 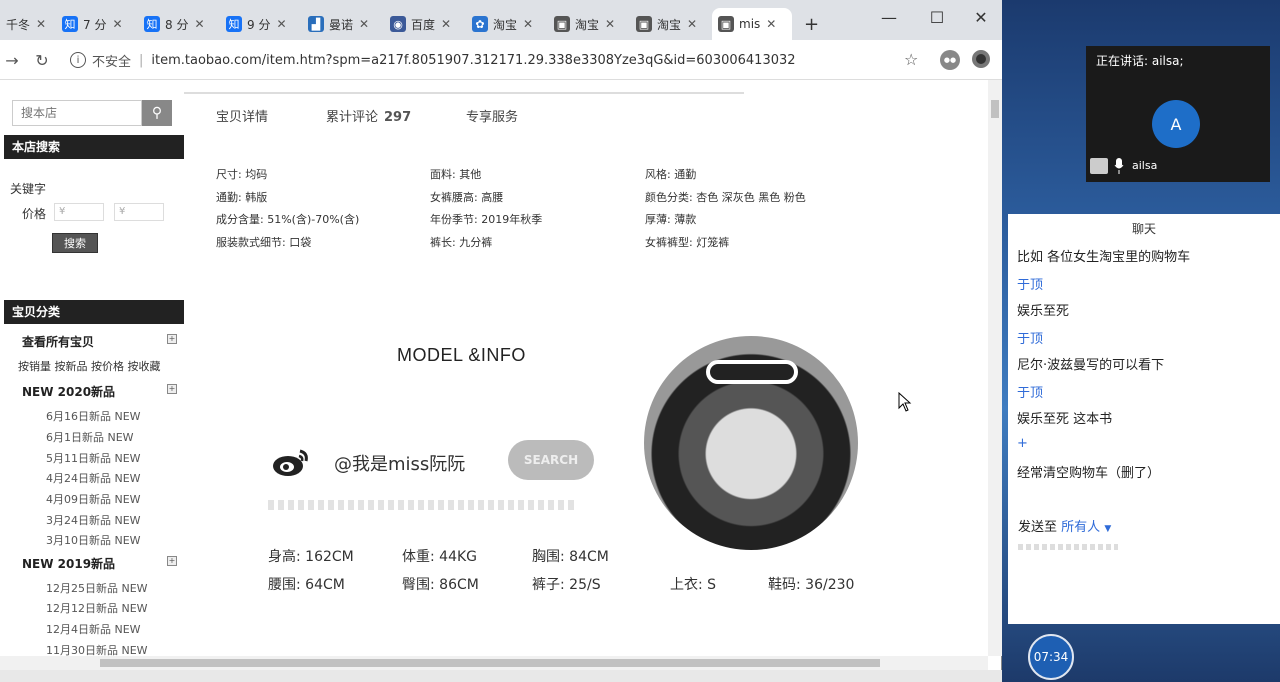 What do you see at coordinates (889, 17) in the screenshot?
I see `minimize-button: —` at bounding box center [889, 17].